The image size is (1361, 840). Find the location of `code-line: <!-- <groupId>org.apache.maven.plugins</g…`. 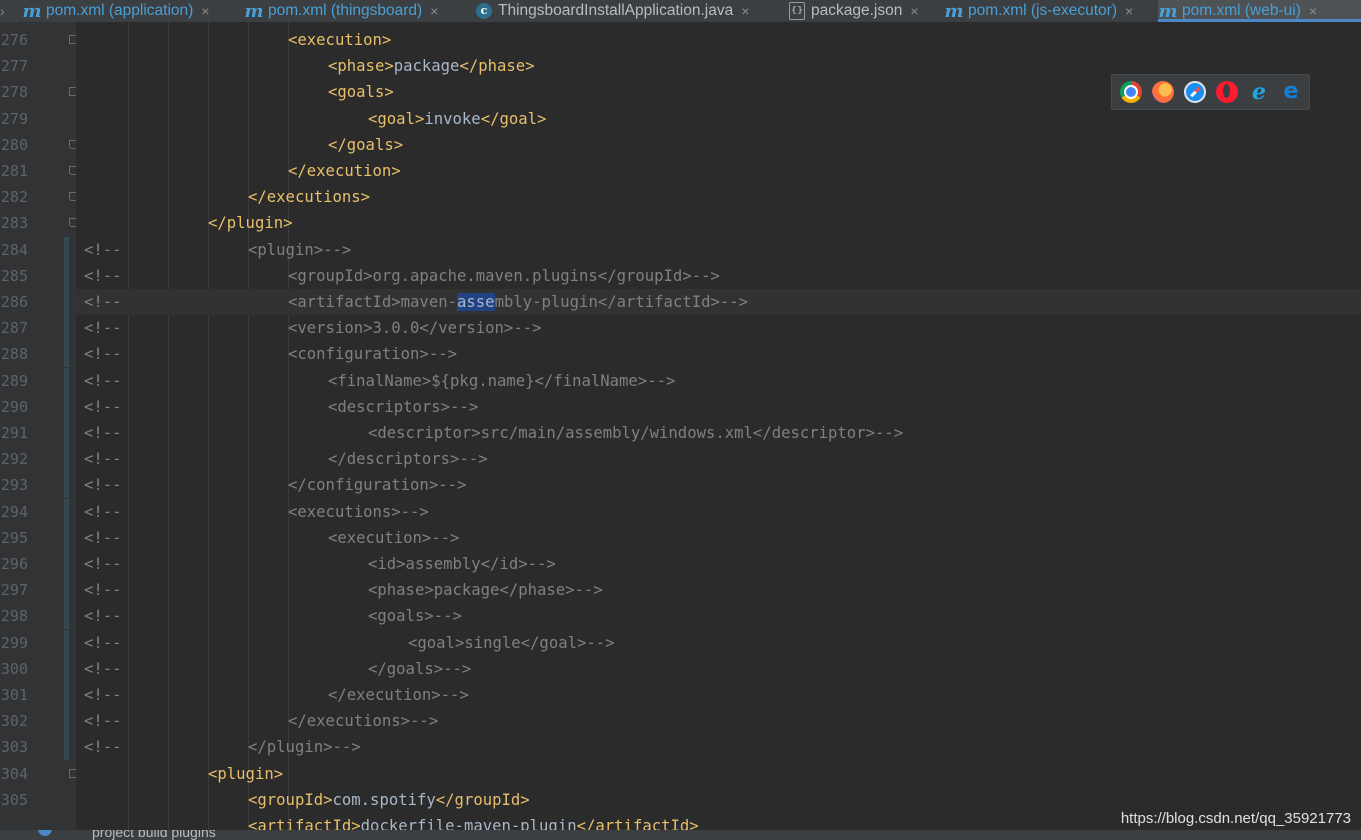

code-line: <!-- <groupId>org.apache.maven.plugins</g… is located at coordinates (718, 276).